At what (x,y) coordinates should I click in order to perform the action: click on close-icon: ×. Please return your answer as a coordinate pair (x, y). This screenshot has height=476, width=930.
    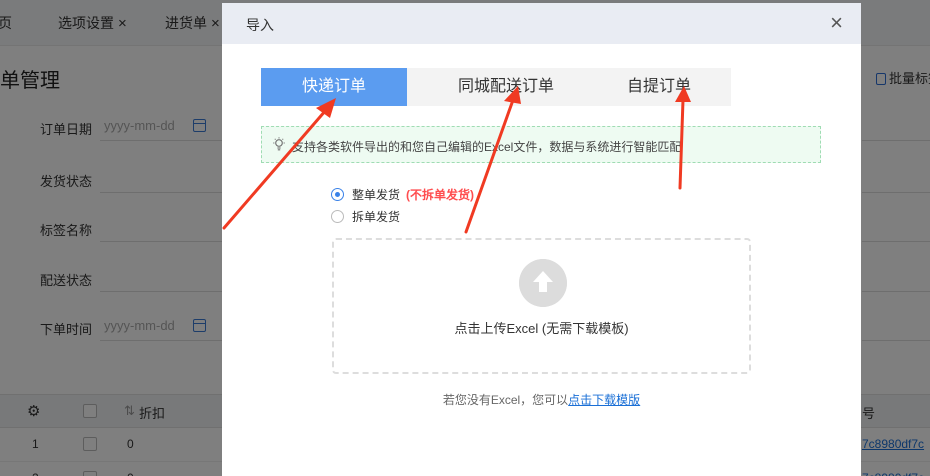
    Looking at the image, I should click on (836, 23).